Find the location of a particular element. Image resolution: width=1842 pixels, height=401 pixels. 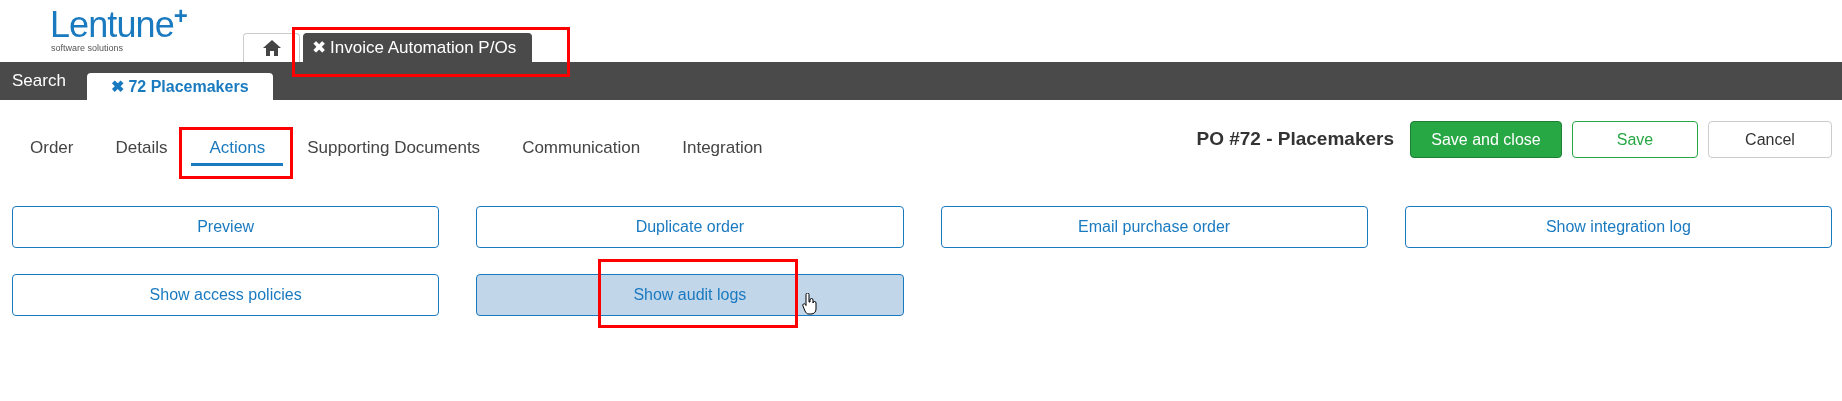

section-tab: Details is located at coordinates (141, 143).